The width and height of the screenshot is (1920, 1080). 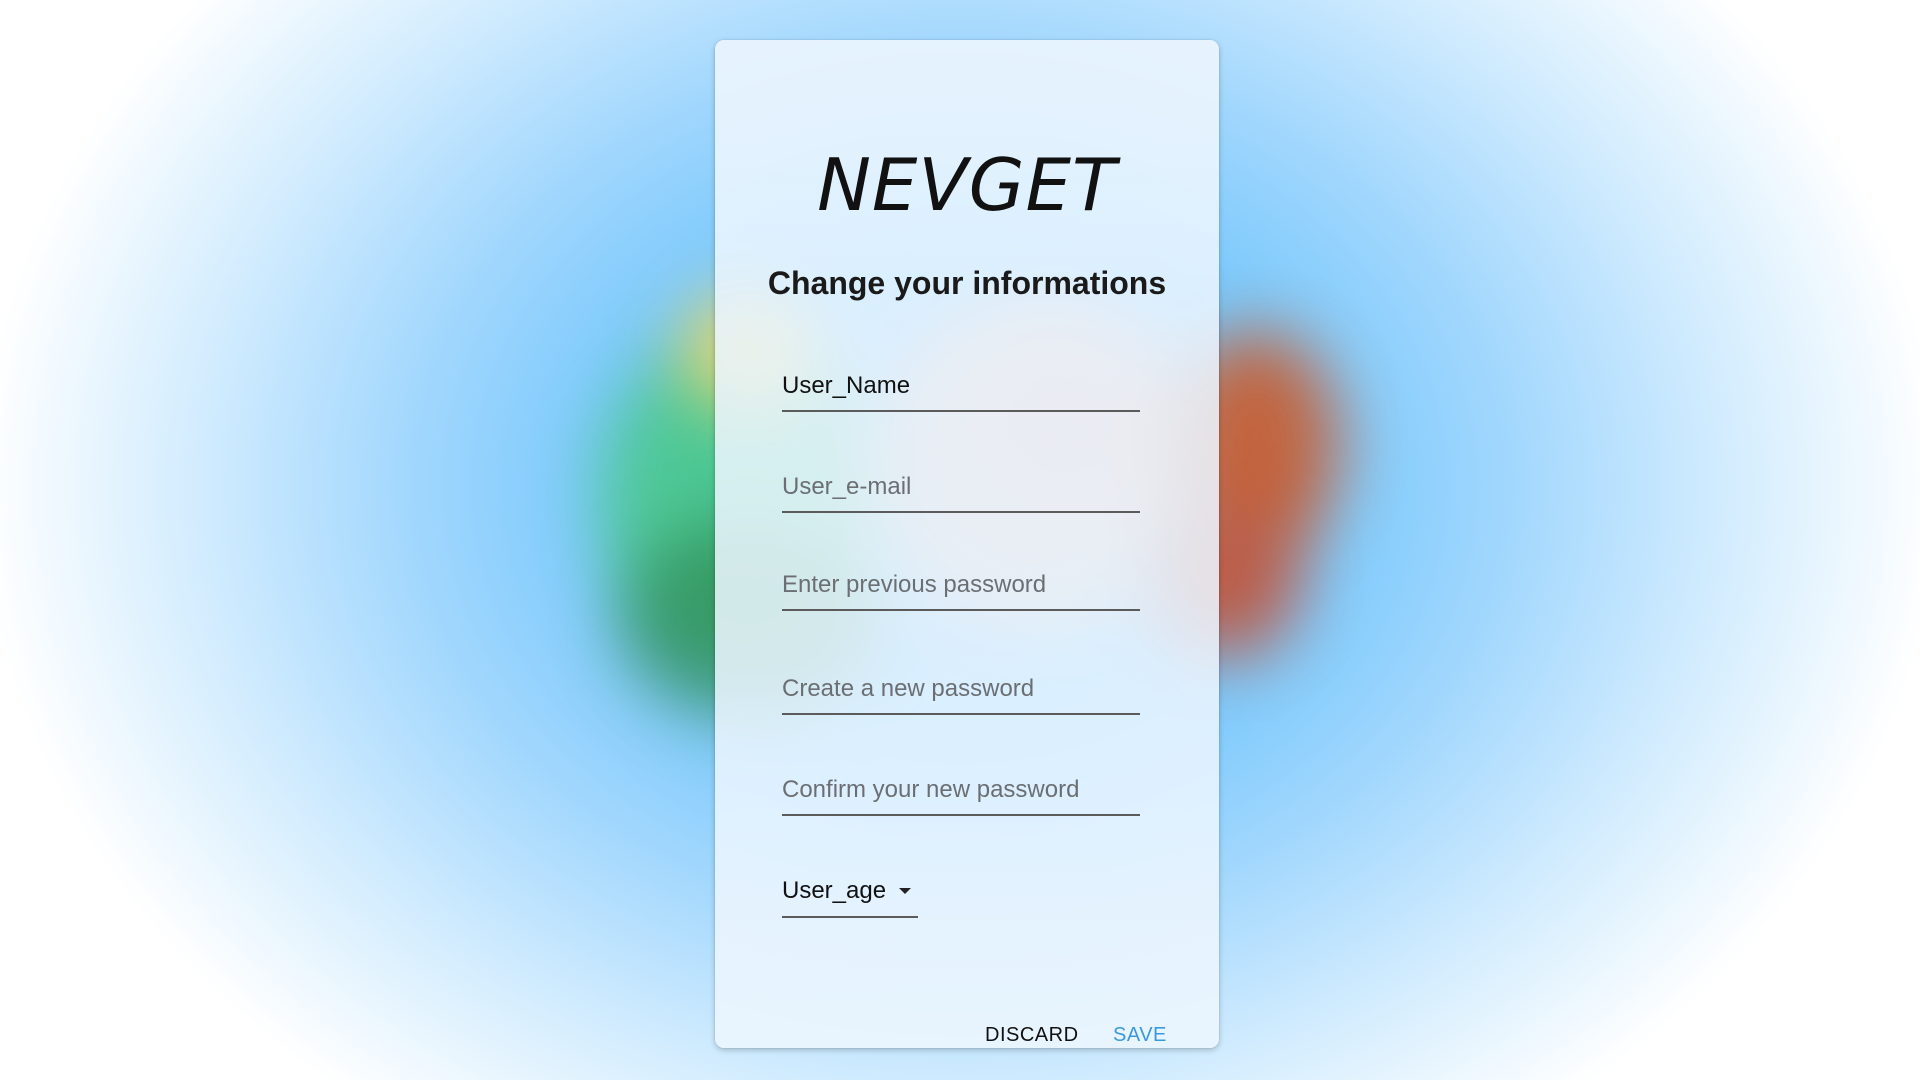 I want to click on discard-button: DISCARD, so click(x=1032, y=1034).